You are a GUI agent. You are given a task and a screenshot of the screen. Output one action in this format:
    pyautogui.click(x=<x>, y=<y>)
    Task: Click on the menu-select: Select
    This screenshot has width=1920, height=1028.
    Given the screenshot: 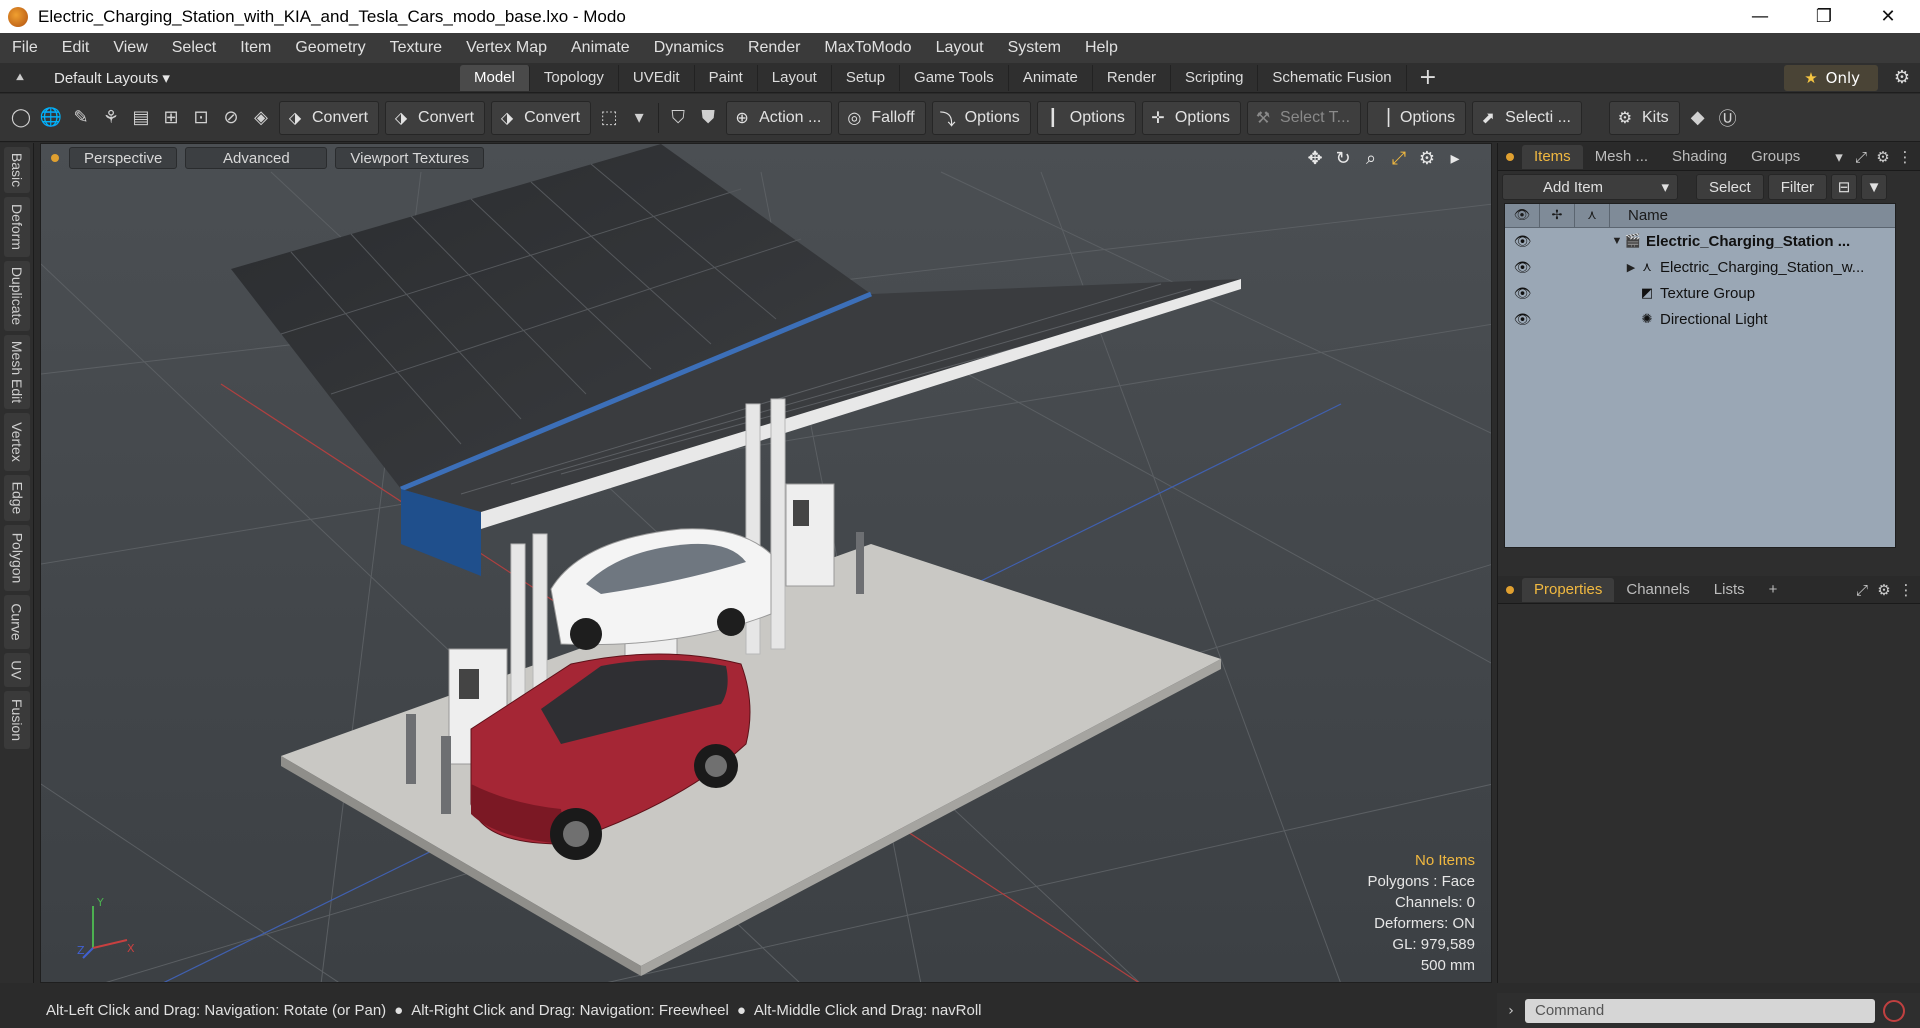 What is the action you would take?
    pyautogui.click(x=194, y=48)
    